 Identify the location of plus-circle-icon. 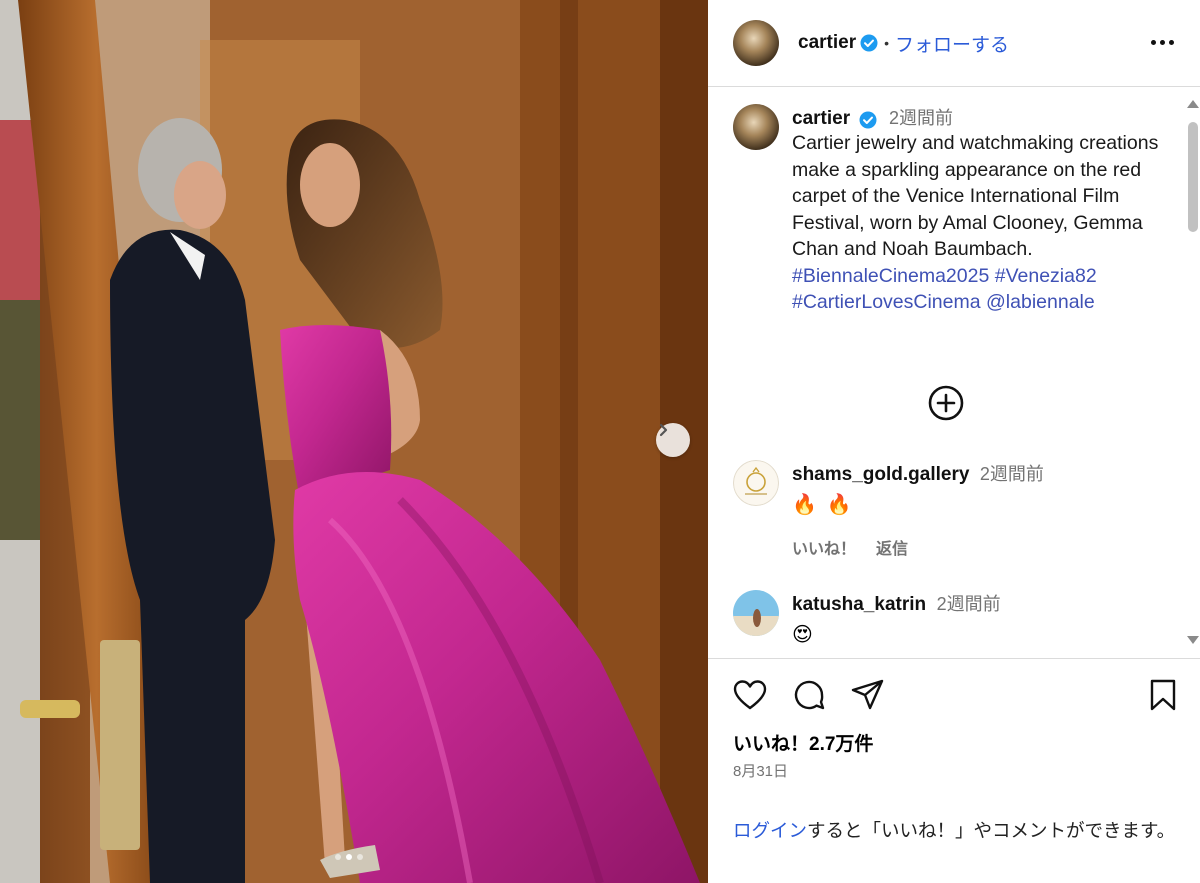
(946, 405).